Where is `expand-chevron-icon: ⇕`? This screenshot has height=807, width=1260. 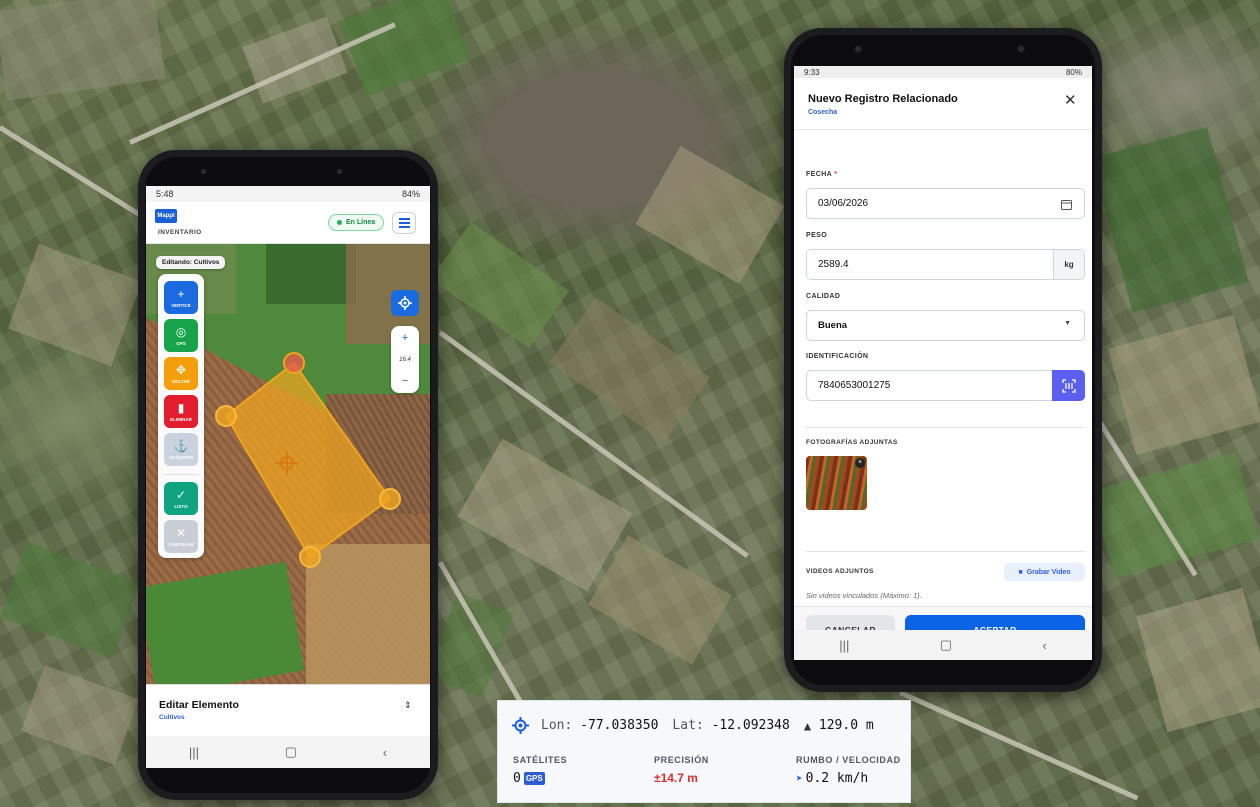
expand-chevron-icon: ⇕ is located at coordinates (408, 705).